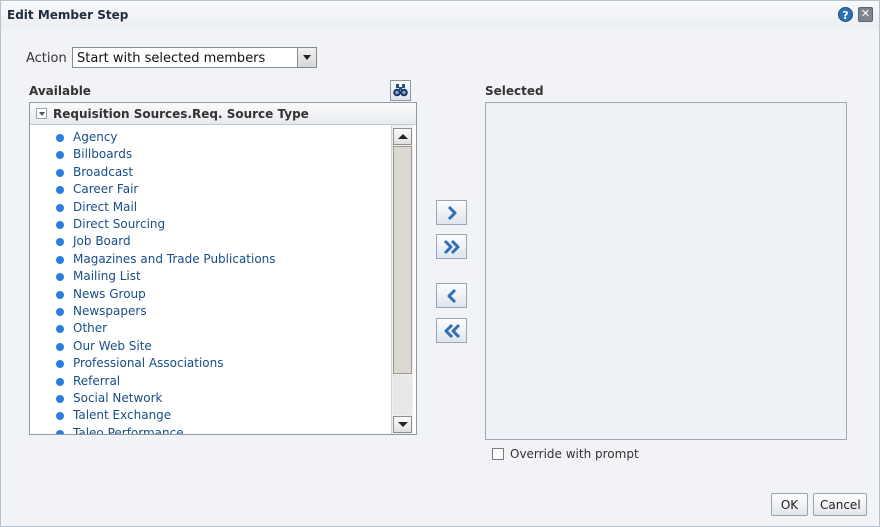 The image size is (880, 527). Describe the element at coordinates (102, 154) in the screenshot. I see `member-label: Billboards` at that location.